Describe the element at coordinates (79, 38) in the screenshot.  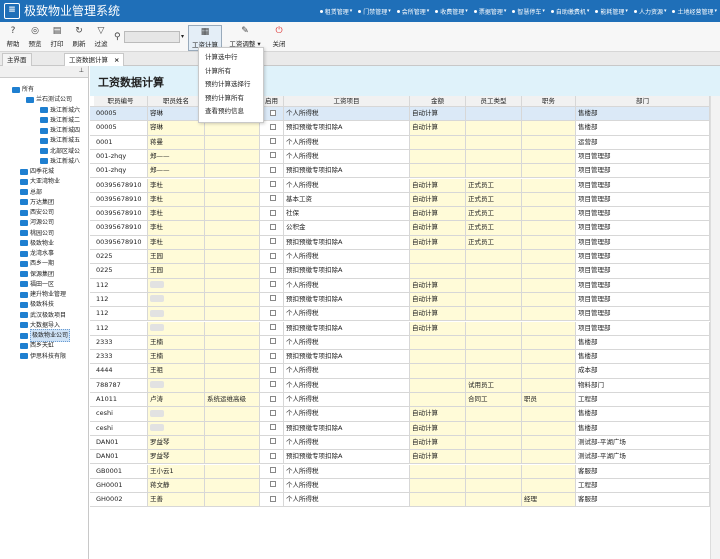
I see `refresh-button: ↻ 刷新` at that location.